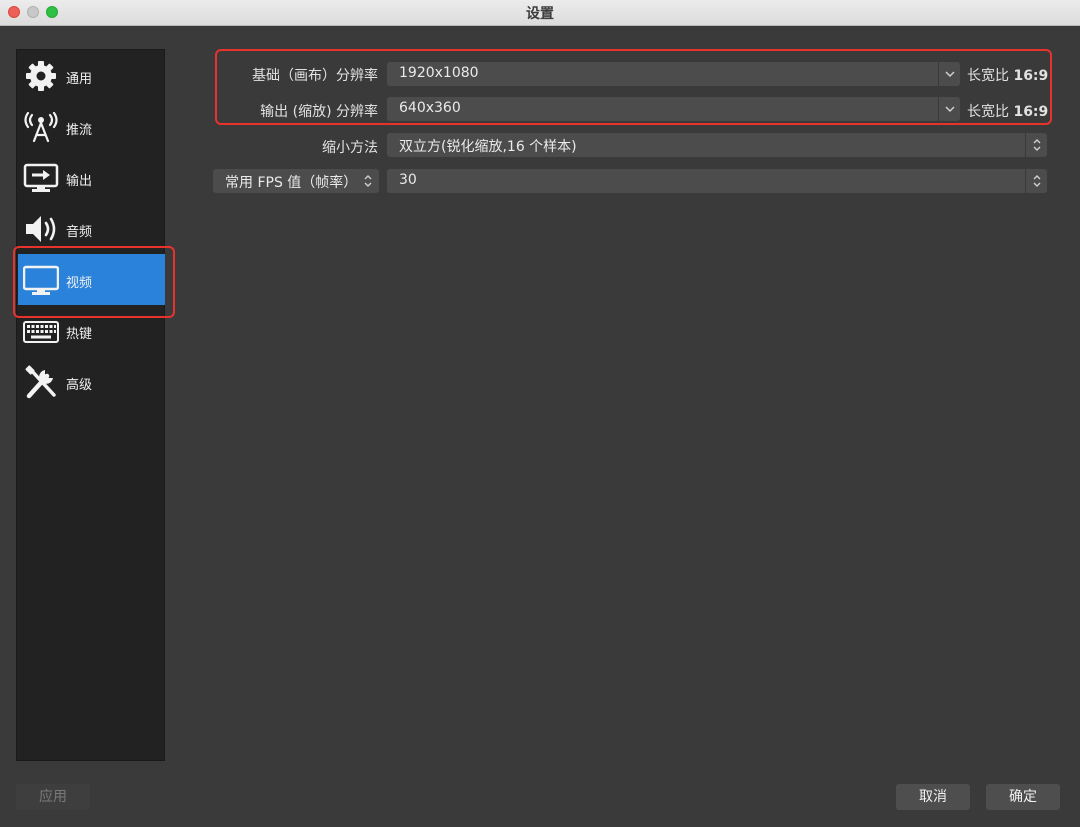  I want to click on base-resolution-label: 基础（画布）分辨率, so click(315, 76).